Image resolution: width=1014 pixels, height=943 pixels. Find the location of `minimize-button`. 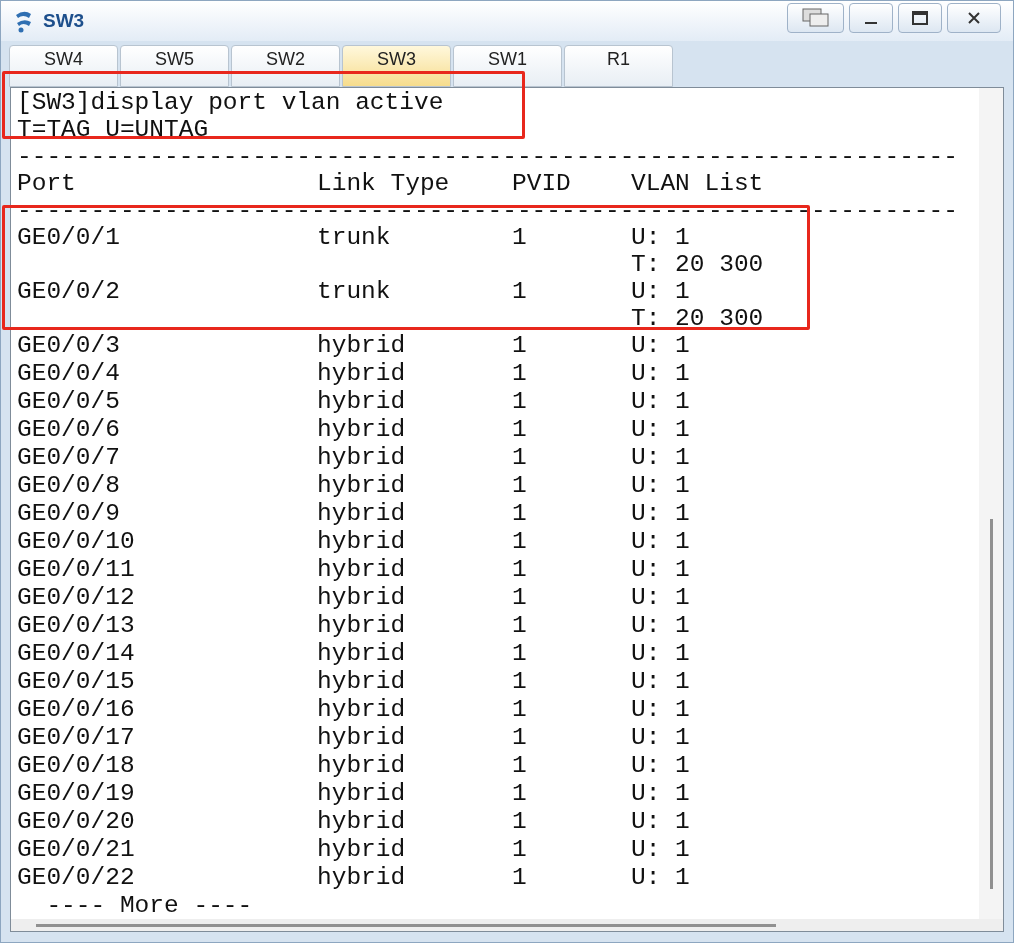

minimize-button is located at coordinates (871, 18).